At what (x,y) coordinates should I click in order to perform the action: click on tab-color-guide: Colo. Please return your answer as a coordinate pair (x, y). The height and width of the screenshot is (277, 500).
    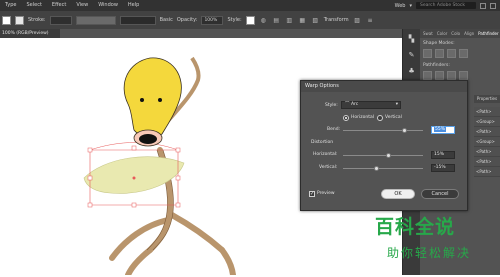
    Looking at the image, I should click on (455, 33).